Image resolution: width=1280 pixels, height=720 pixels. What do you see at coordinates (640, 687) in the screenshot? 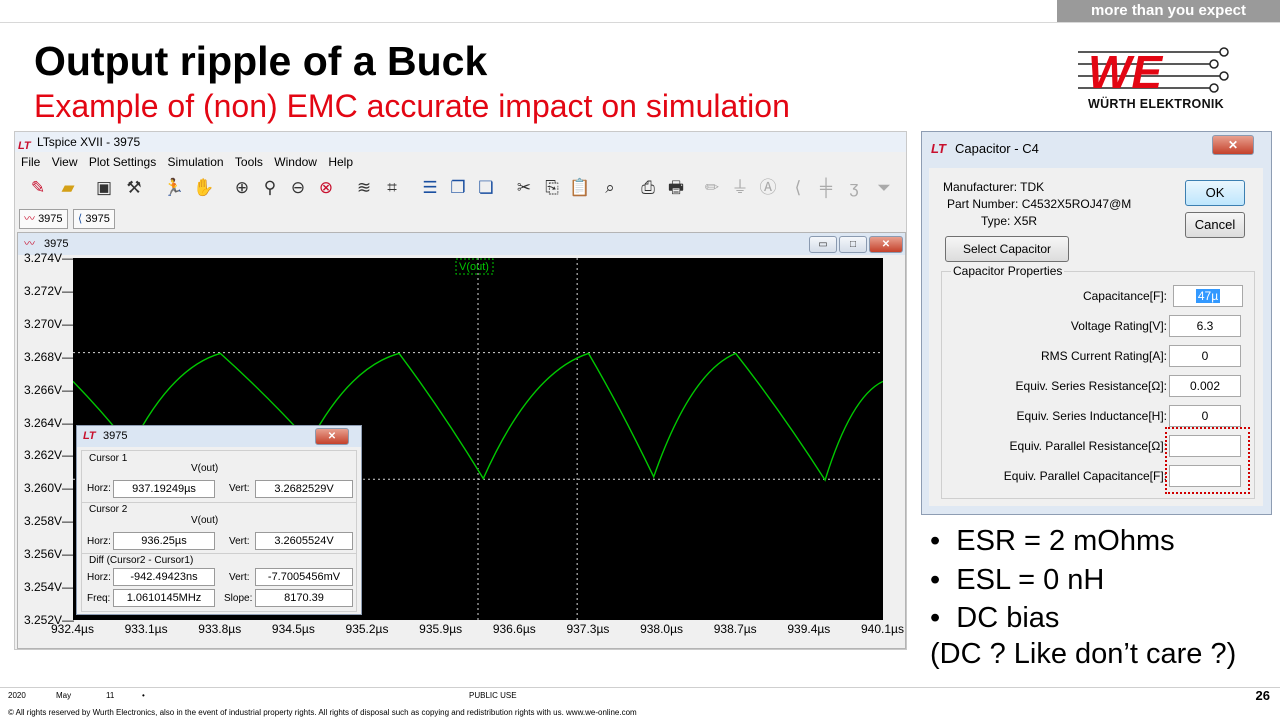
I see `footer-divider` at bounding box center [640, 687].